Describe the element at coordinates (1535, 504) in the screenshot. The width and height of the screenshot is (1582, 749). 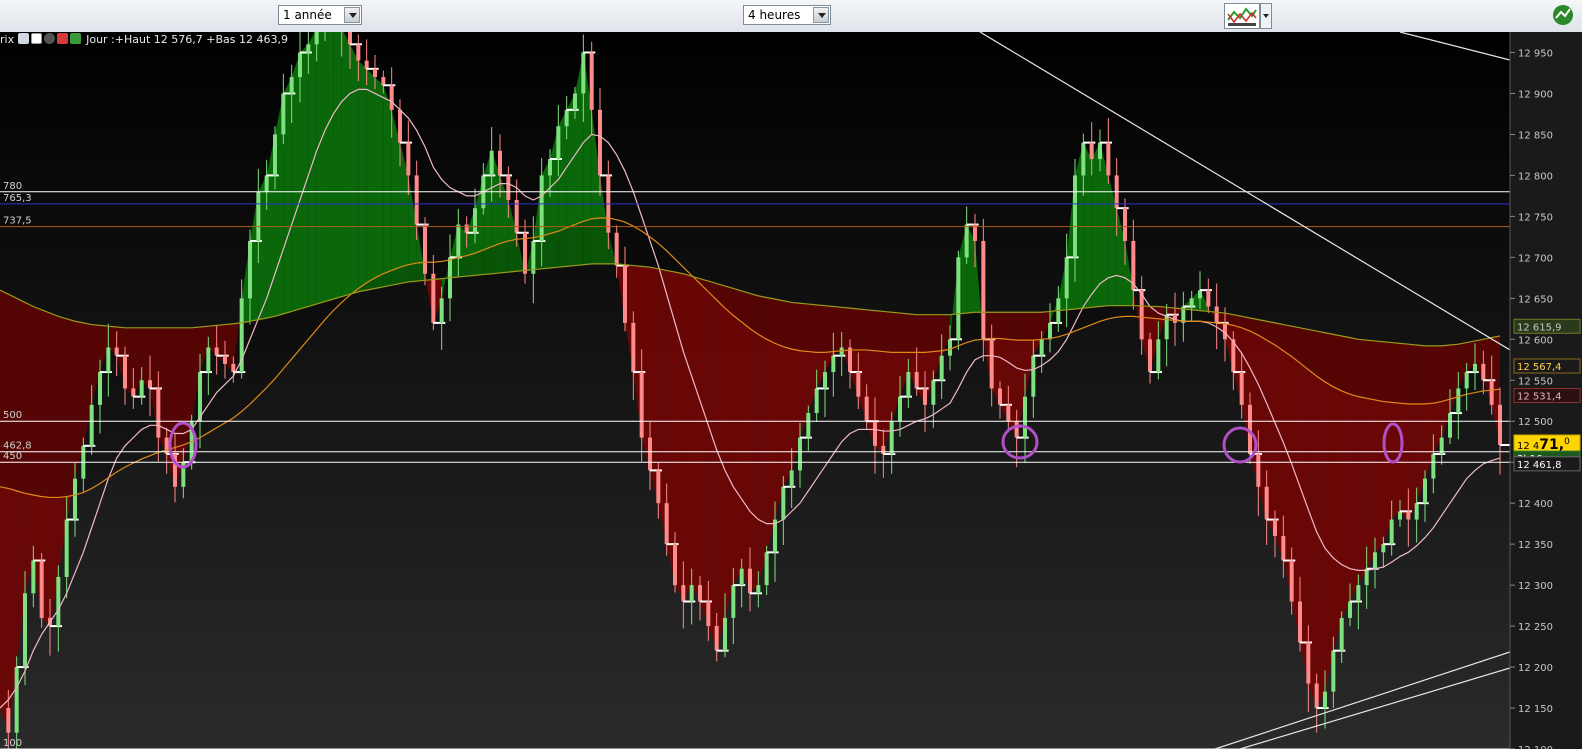
I see `y-tick-label: 12 400` at that location.